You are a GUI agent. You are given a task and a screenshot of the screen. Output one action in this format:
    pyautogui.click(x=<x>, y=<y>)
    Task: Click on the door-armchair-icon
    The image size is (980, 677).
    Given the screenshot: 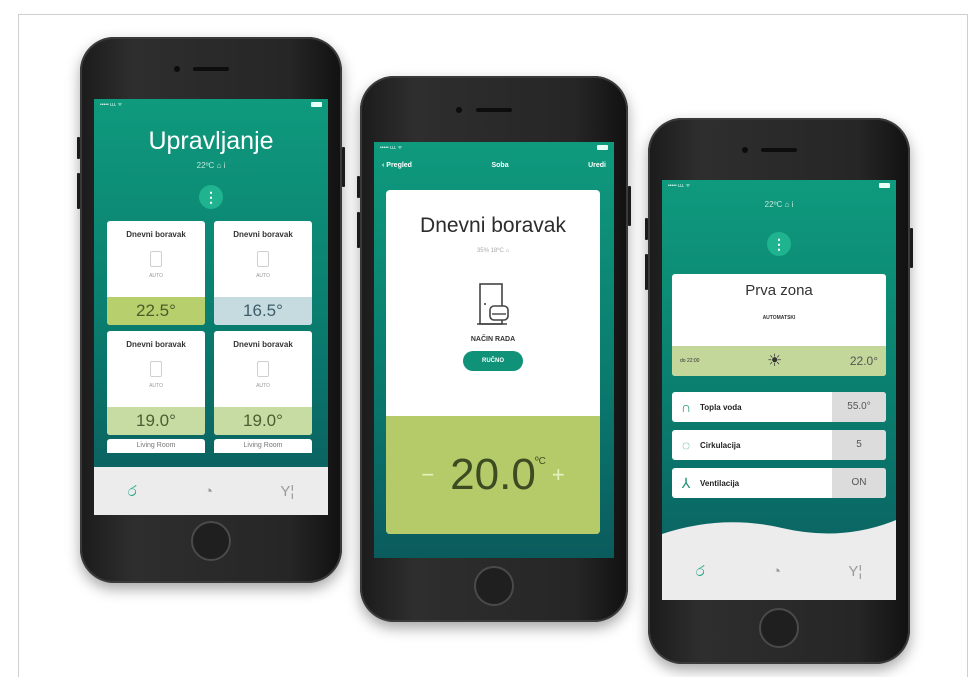 What is the action you would take?
    pyautogui.click(x=493, y=306)
    